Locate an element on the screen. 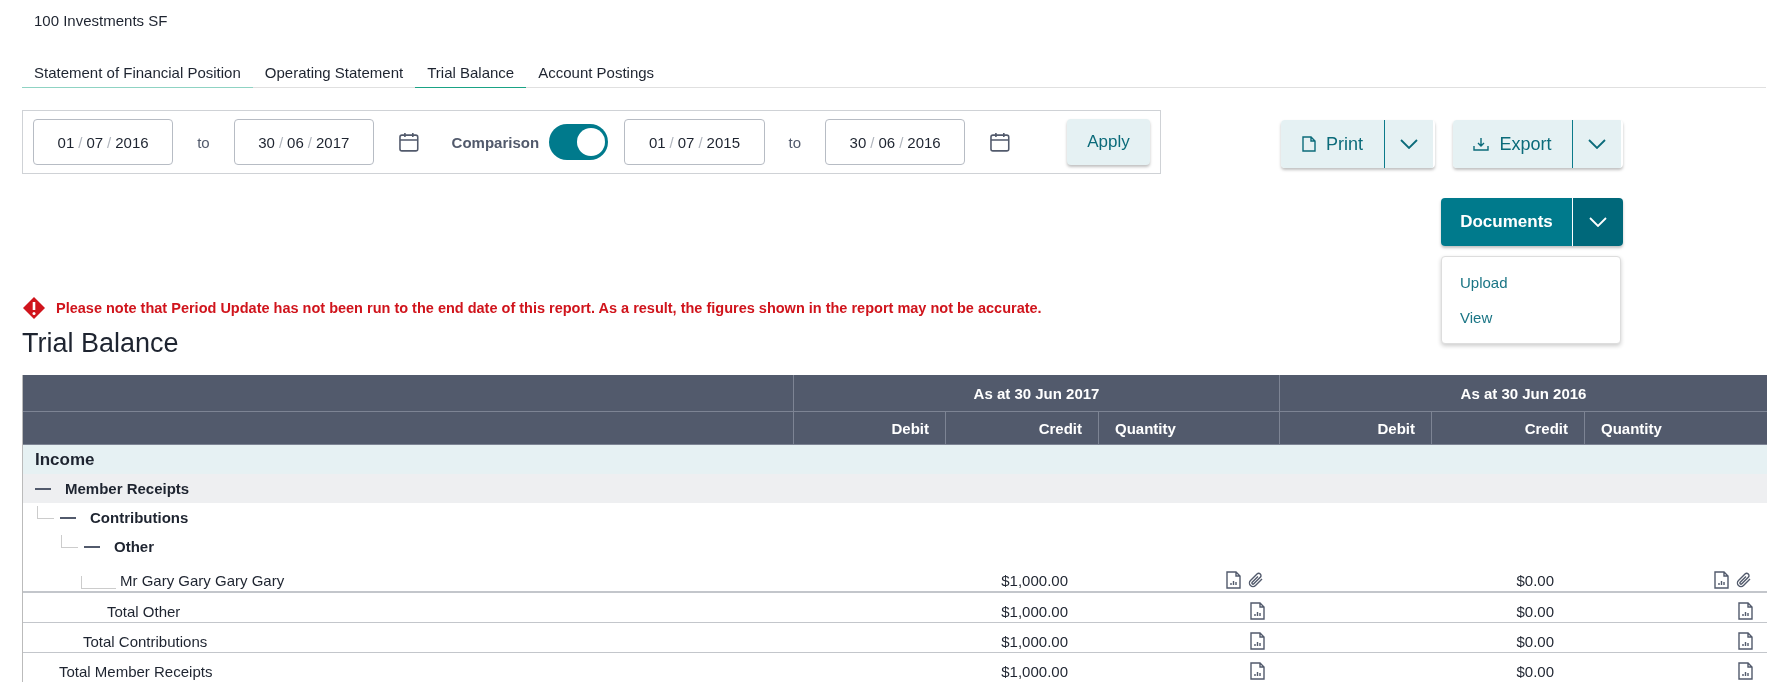 The height and width of the screenshot is (688, 1776). apply-button: Apply is located at coordinates (1108, 142).